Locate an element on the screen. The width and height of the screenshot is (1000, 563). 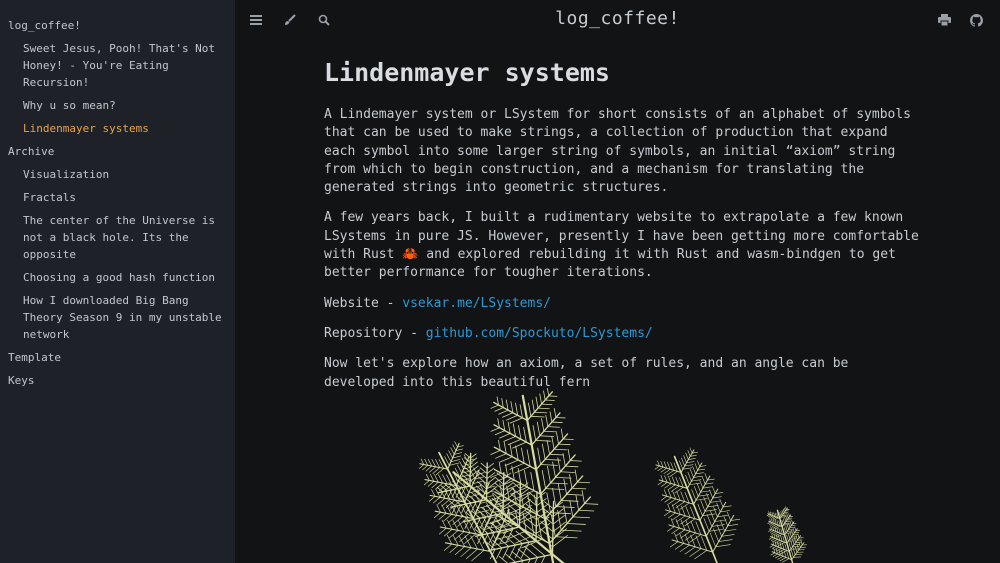
fern-image is located at coordinates (613, 475).